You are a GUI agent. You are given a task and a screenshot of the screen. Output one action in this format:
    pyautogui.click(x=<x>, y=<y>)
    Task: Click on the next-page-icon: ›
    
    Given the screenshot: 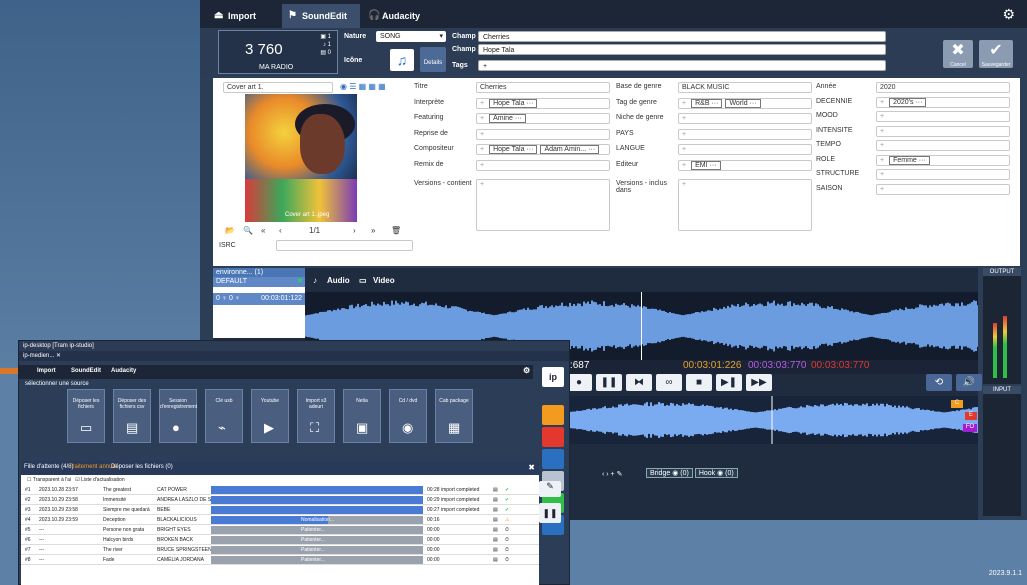 What is the action you would take?
    pyautogui.click(x=354, y=230)
    